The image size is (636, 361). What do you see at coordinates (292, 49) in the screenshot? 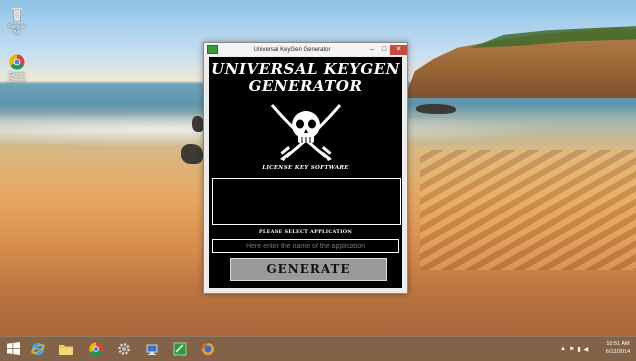
I see `window-title: Universal KeyGen Generator` at bounding box center [292, 49].